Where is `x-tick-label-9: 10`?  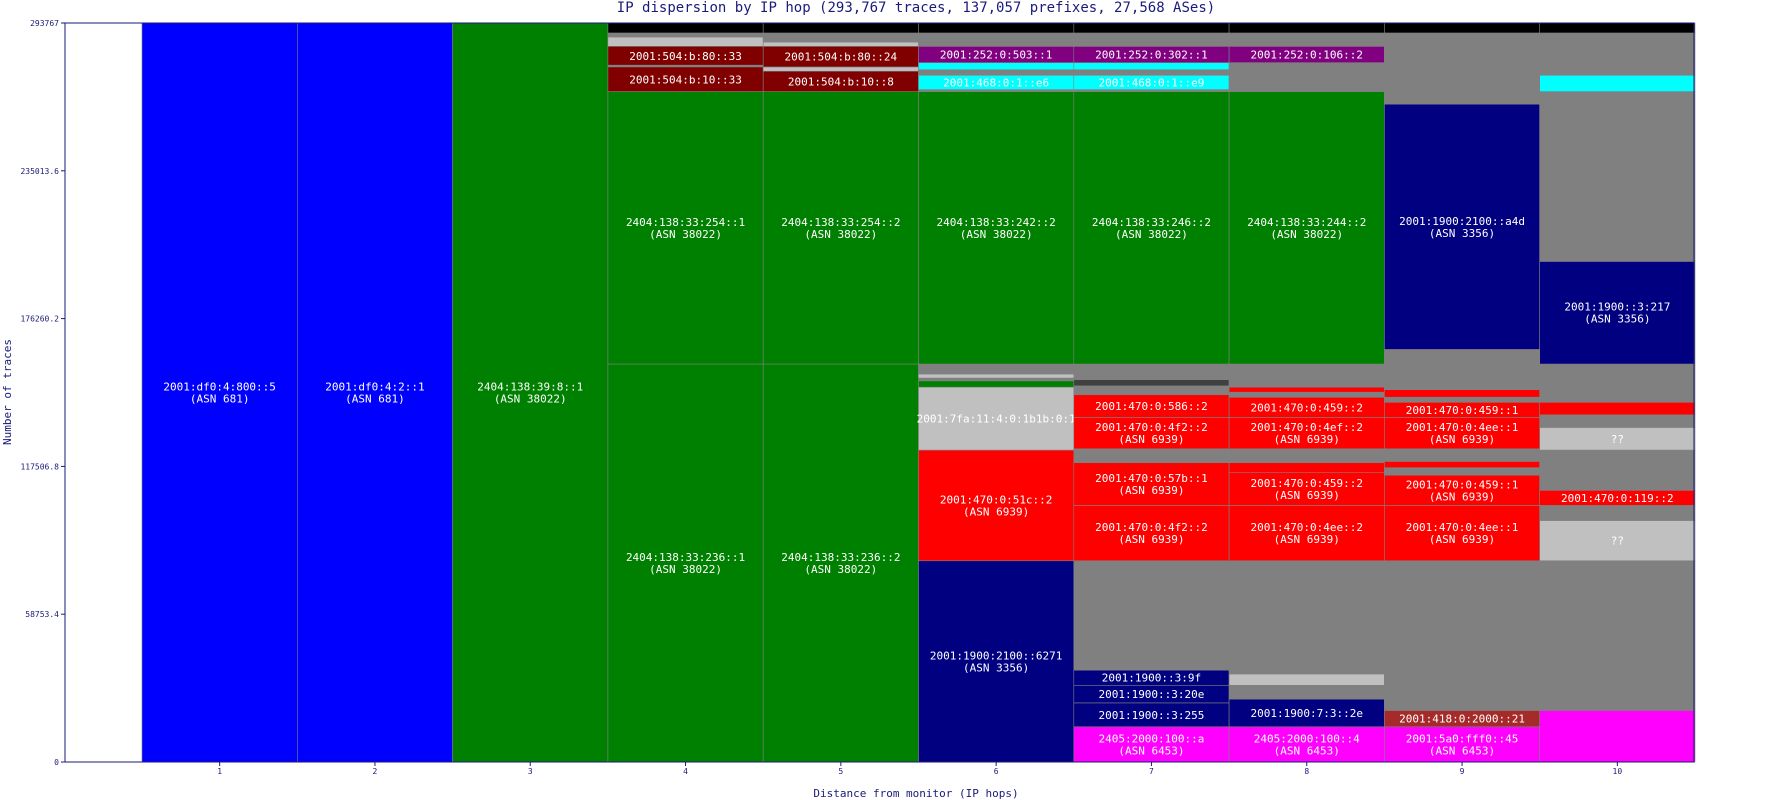
x-tick-label-9: 10 is located at coordinates (1618, 771).